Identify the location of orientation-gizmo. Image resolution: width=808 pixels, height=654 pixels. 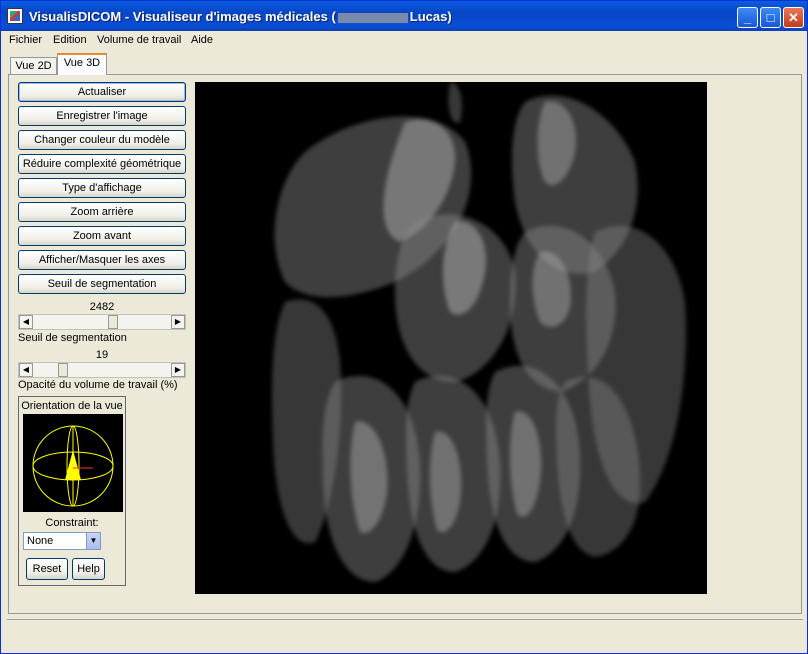
(73, 463).